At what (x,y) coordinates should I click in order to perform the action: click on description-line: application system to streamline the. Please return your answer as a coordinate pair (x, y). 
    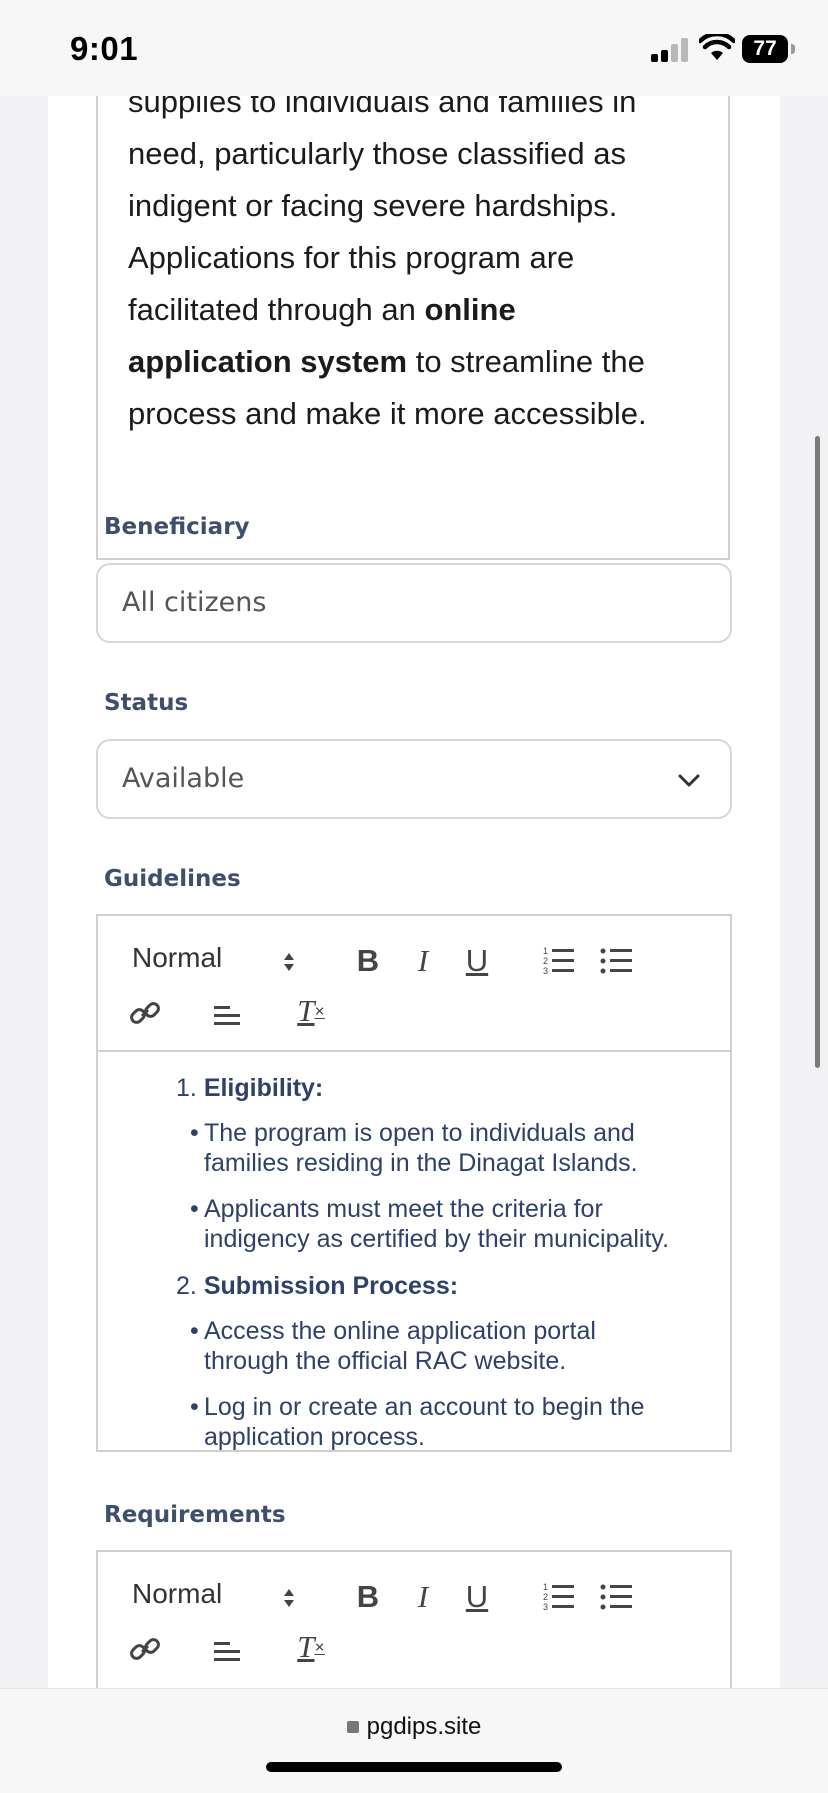
    Looking at the image, I should click on (423, 362).